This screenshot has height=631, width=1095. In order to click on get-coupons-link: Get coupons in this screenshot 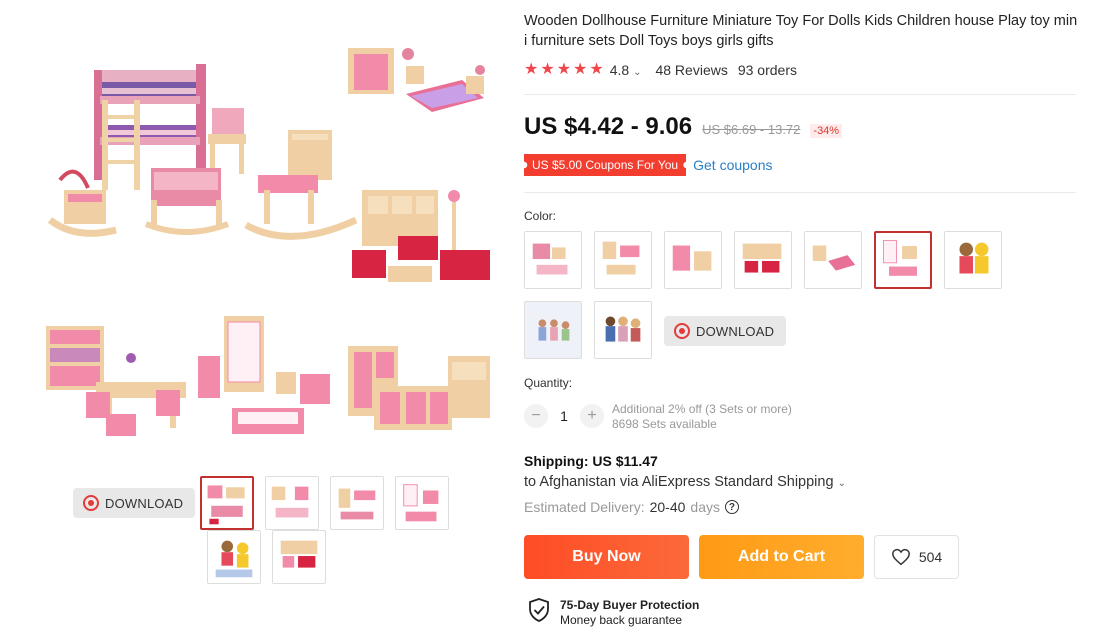, I will do `click(732, 165)`.